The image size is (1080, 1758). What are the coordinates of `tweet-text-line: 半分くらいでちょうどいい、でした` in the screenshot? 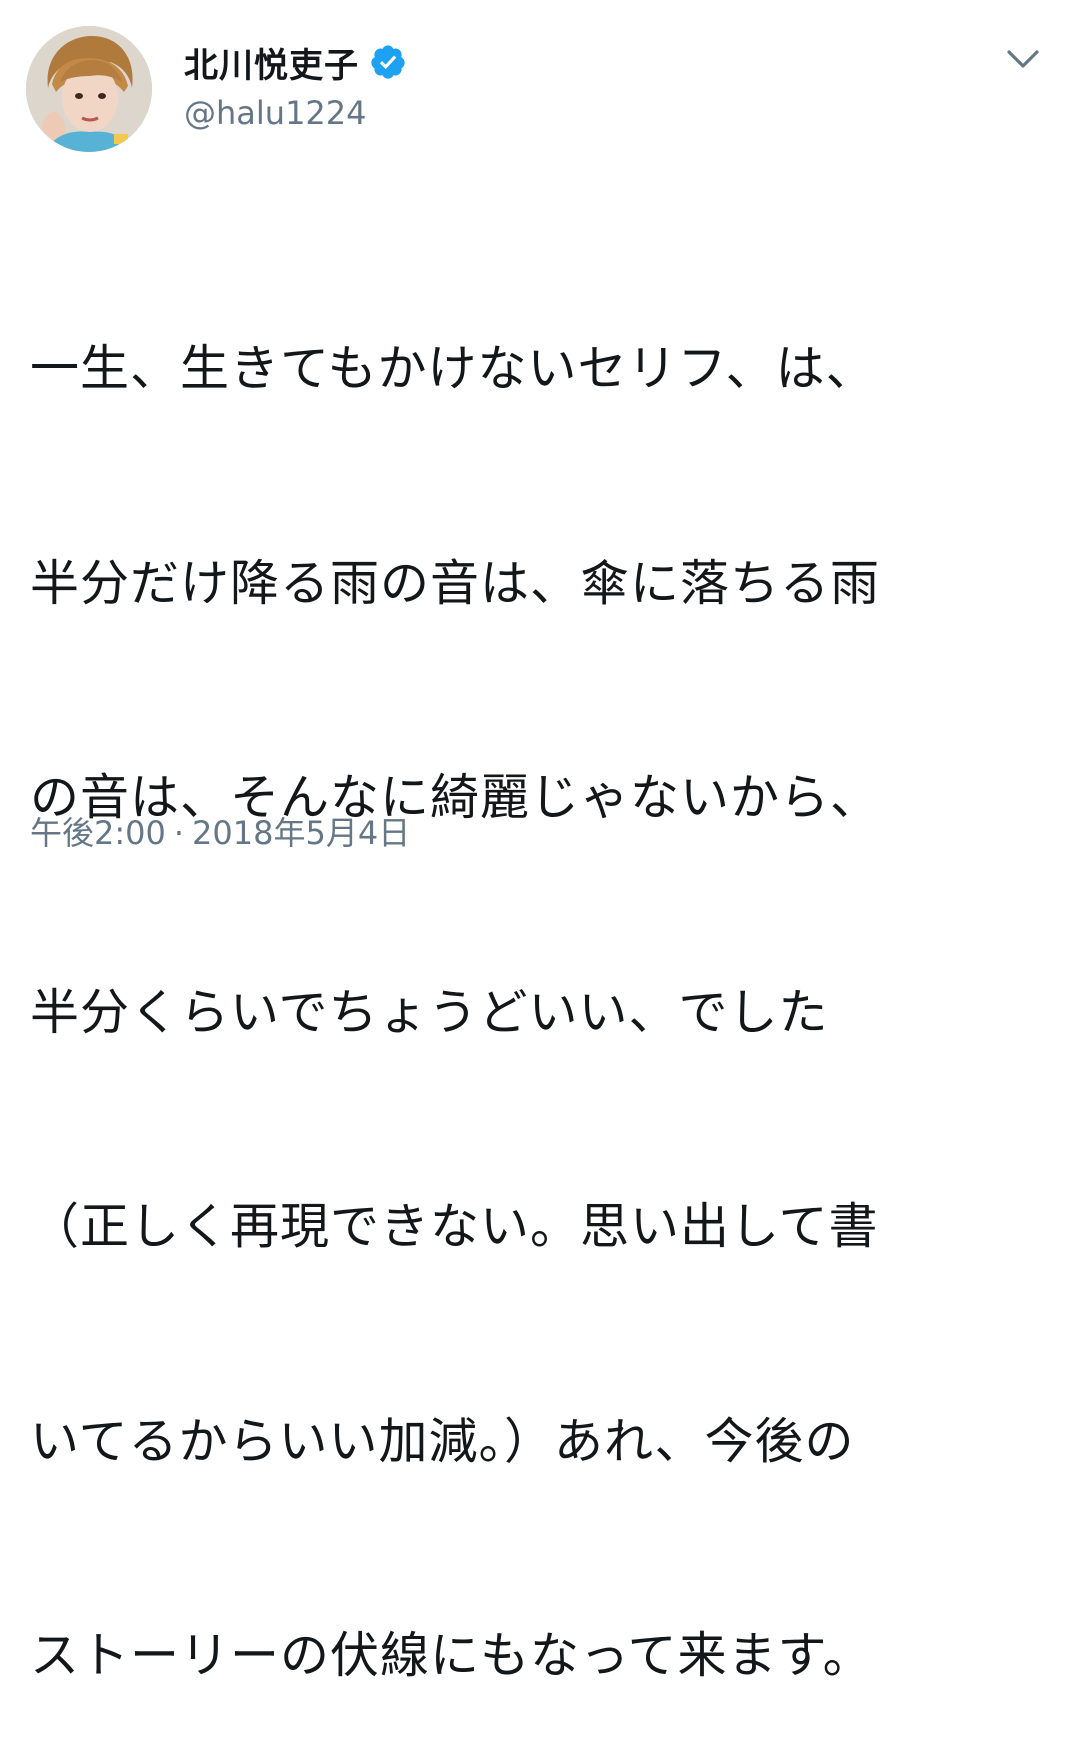 It's located at (429, 1012).